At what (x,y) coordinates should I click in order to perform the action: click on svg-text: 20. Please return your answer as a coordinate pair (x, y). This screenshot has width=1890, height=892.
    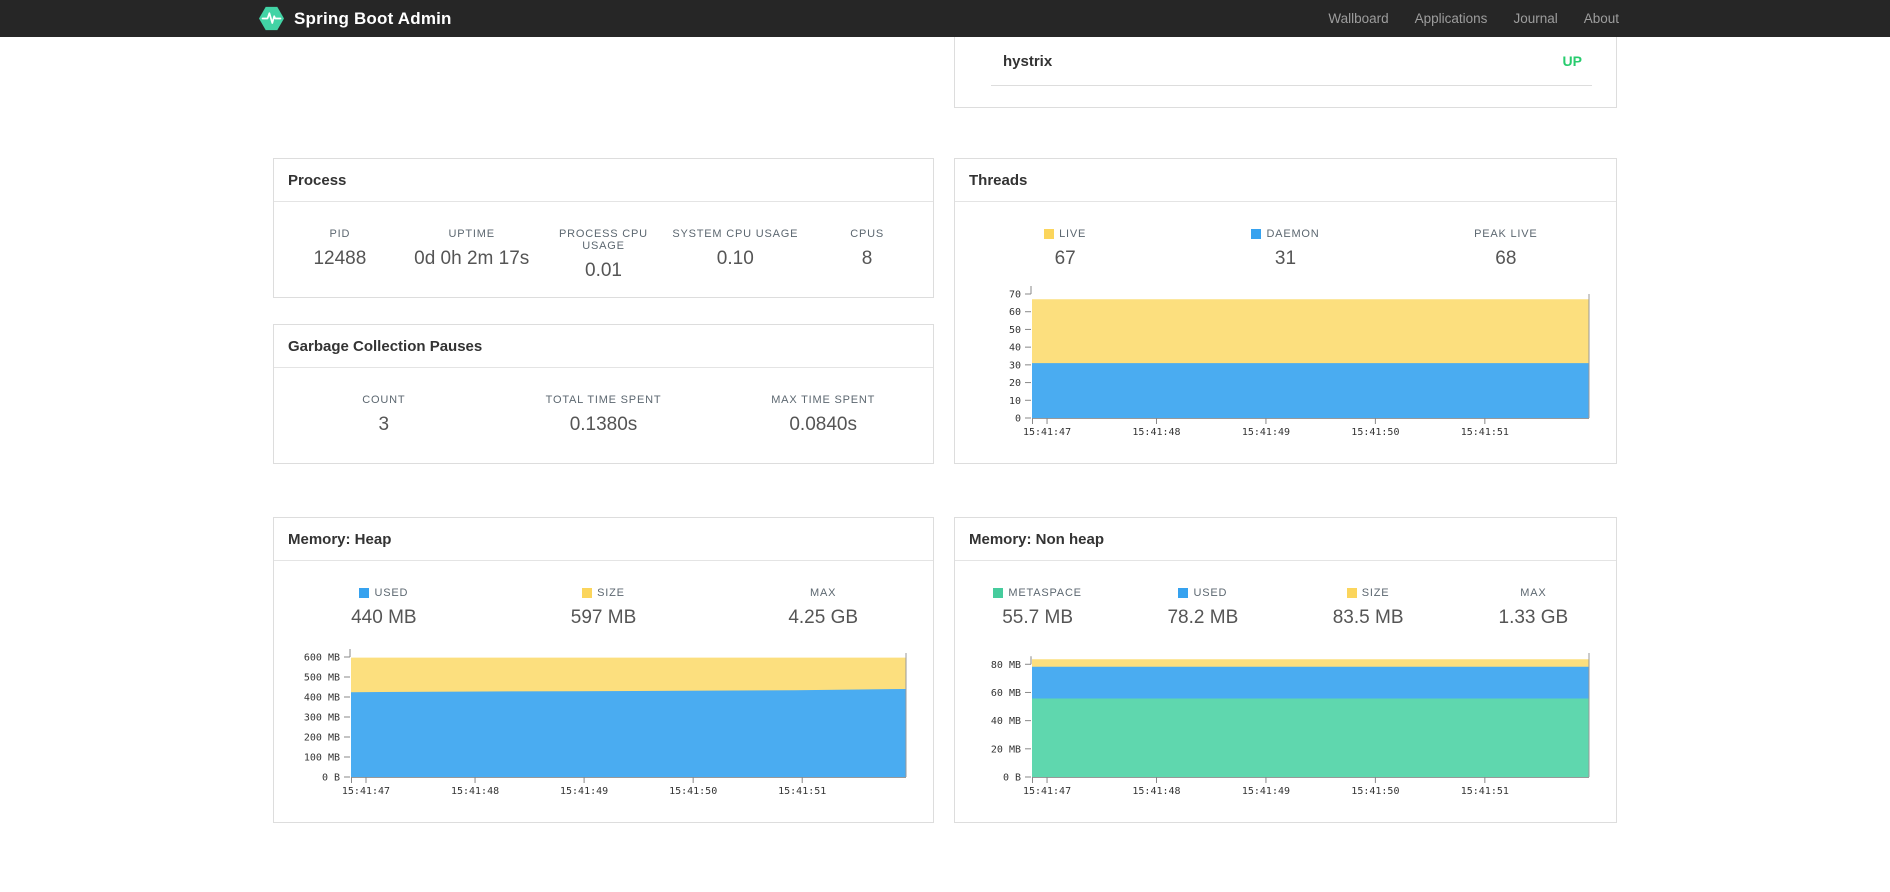
    Looking at the image, I should click on (1015, 383).